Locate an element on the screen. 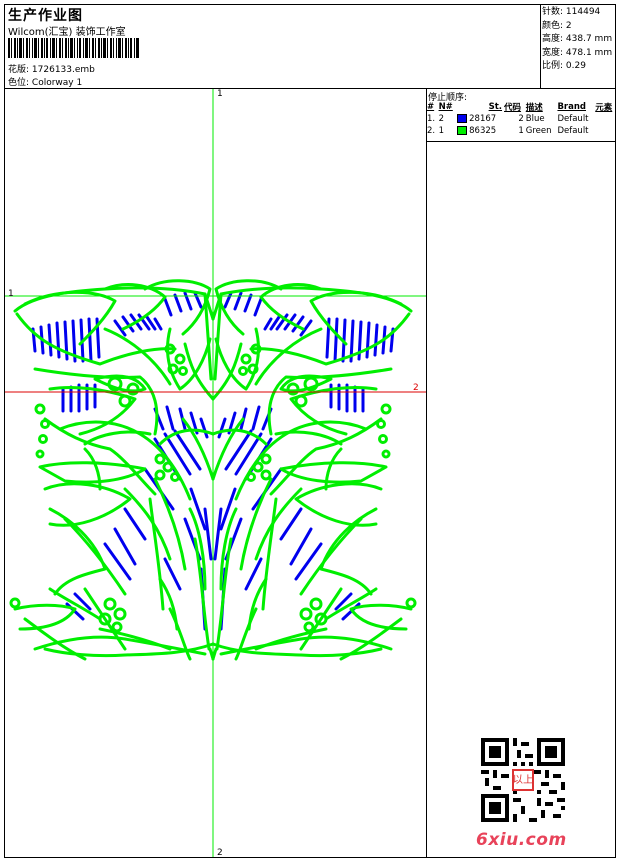 Image resolution: width=620 pixels, height=860 pixels. table-row: 2. 1 86325 1 Green Default is located at coordinates (521, 131).